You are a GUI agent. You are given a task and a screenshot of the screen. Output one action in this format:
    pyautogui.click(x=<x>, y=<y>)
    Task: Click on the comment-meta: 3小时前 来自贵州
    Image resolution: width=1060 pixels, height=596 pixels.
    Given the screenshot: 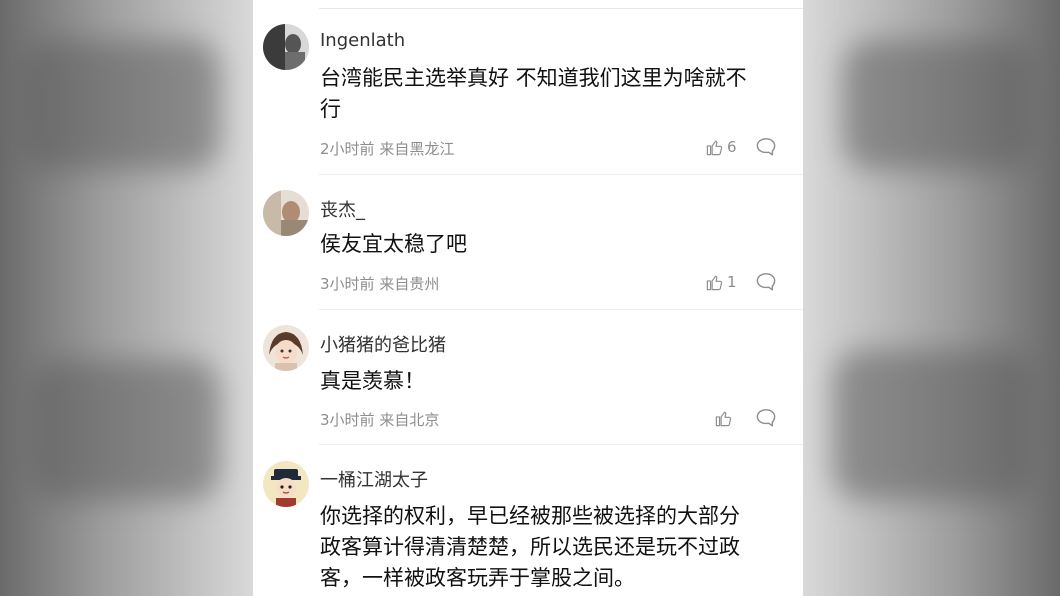 What is the action you would take?
    pyautogui.click(x=379, y=283)
    